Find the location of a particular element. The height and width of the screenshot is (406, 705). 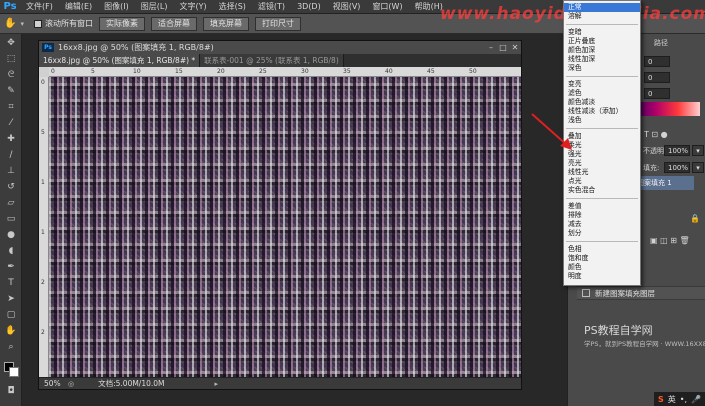

blend-mode-option: 实色混合 is located at coordinates (602, 190).